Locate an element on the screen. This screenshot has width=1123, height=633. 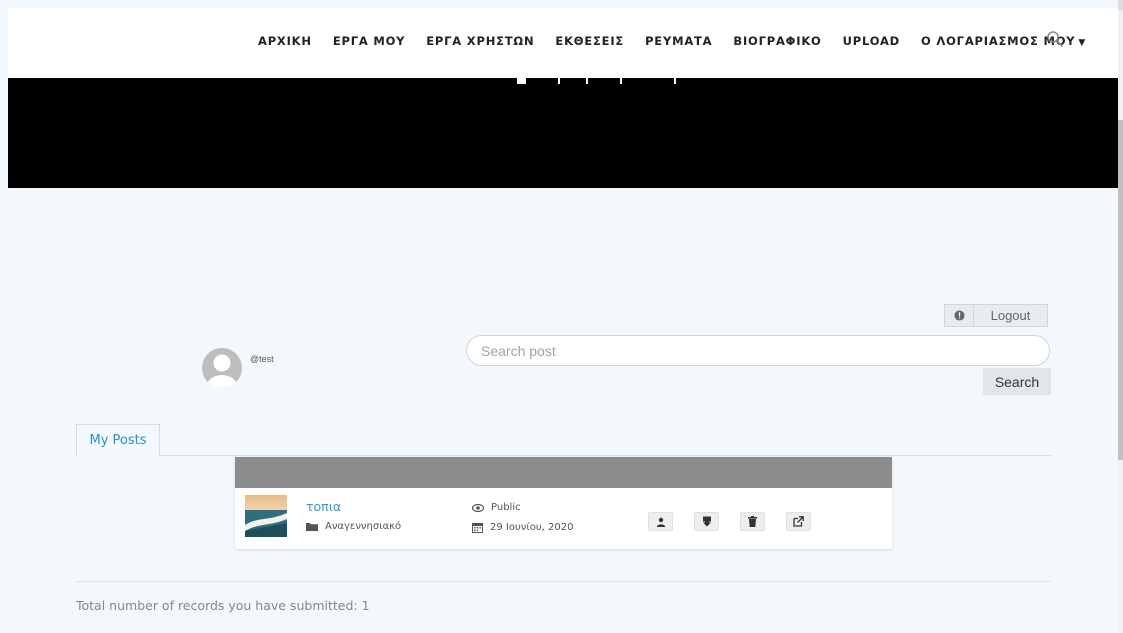
logout-button: Logout is located at coordinates (996, 315).